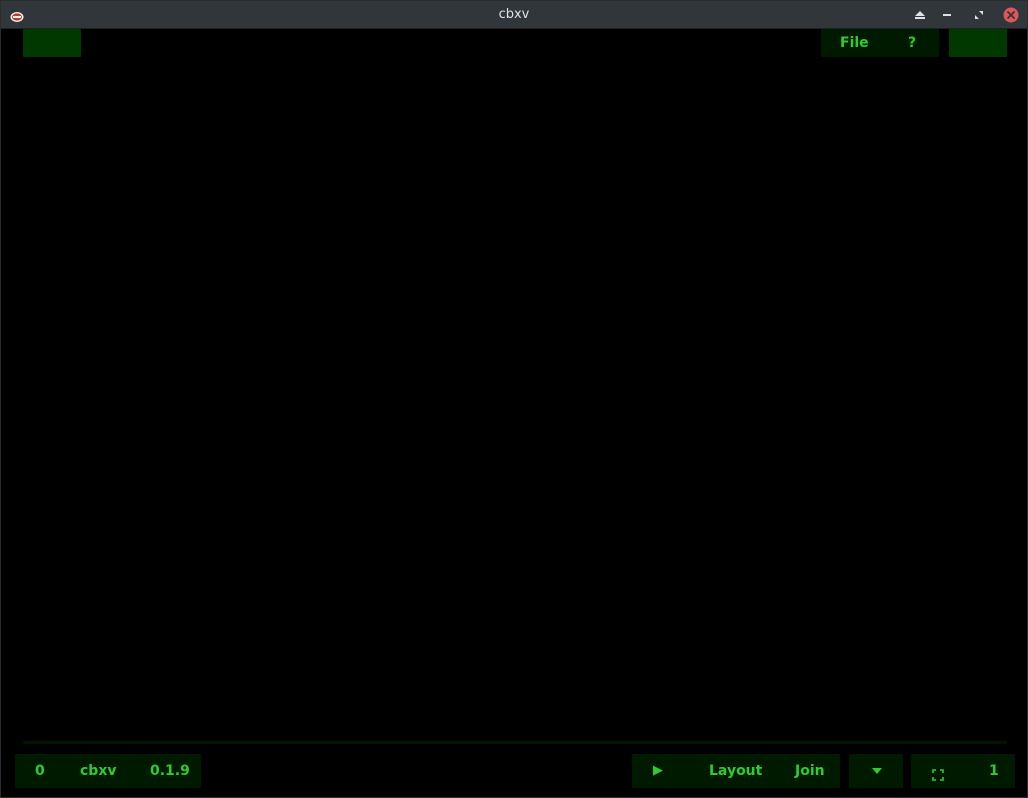 The image size is (1028, 798). I want to click on eject-icon, so click(920, 15).